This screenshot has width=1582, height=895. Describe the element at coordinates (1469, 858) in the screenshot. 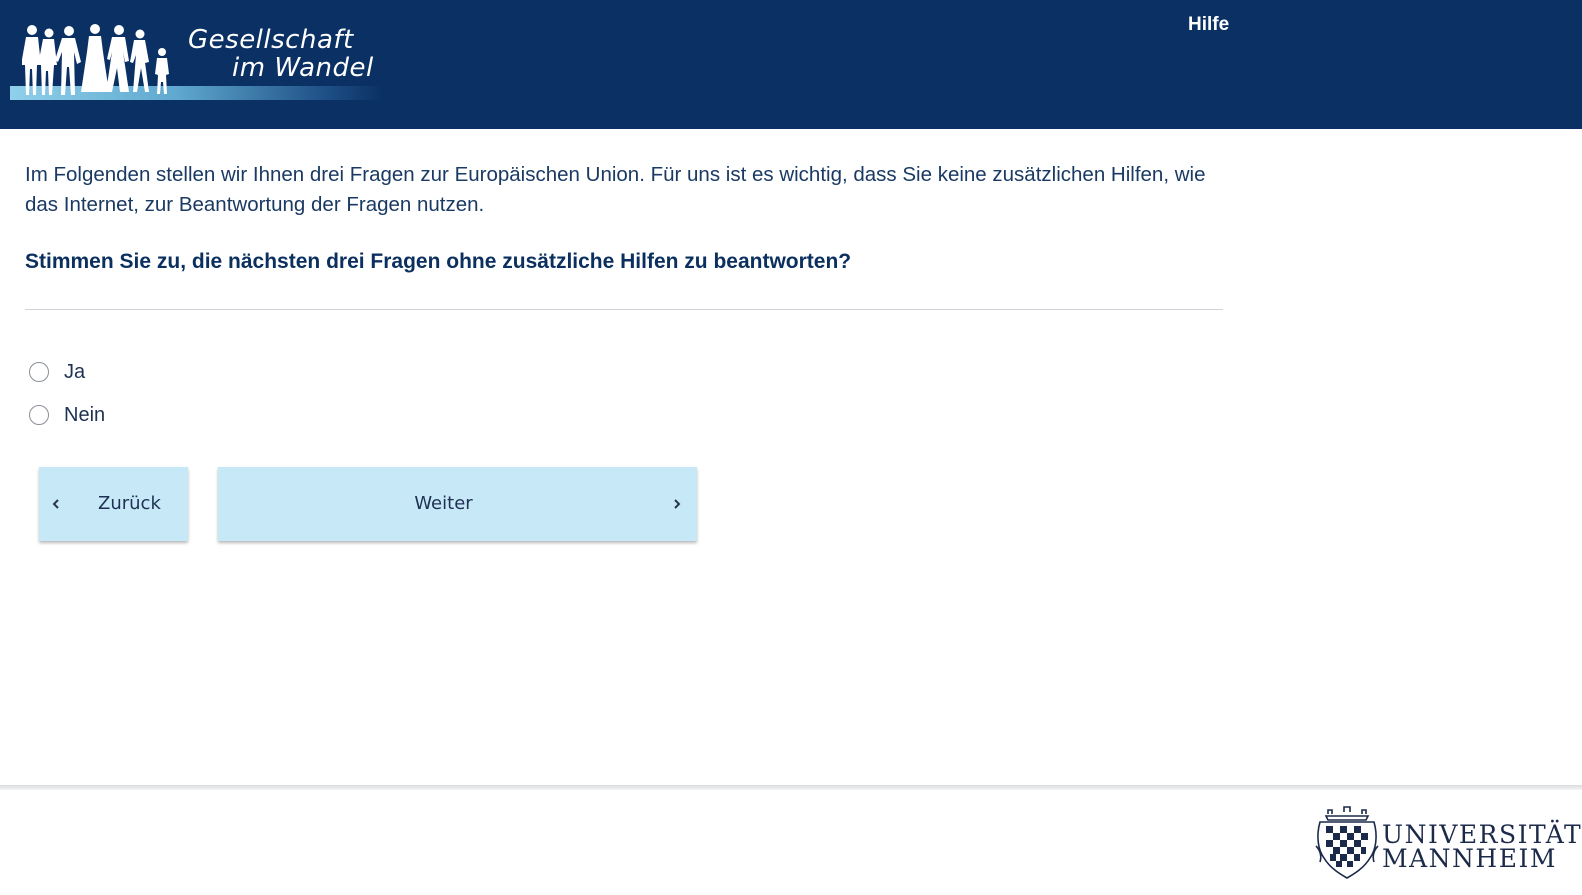

I see `university-name-line2: MANNHEIM` at that location.